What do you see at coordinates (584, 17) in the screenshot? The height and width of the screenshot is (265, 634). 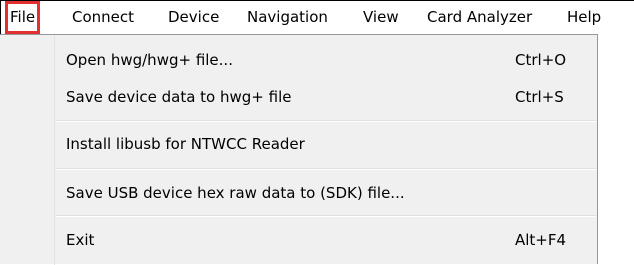 I see `menu-help: Help` at bounding box center [584, 17].